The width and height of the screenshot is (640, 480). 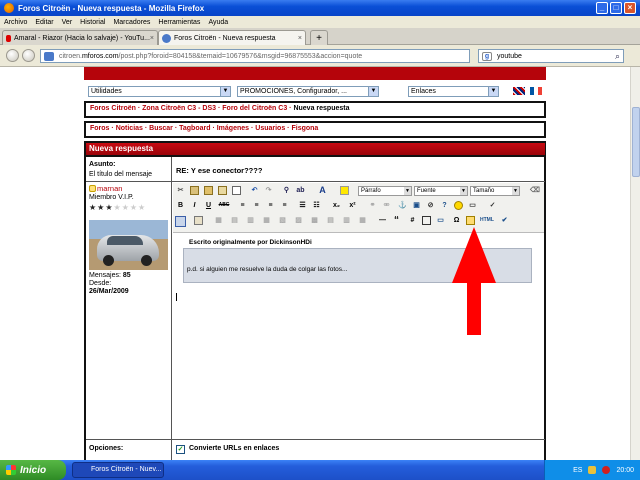 What do you see at coordinates (426, 220) in the screenshot?
I see `box-icon` at bounding box center [426, 220].